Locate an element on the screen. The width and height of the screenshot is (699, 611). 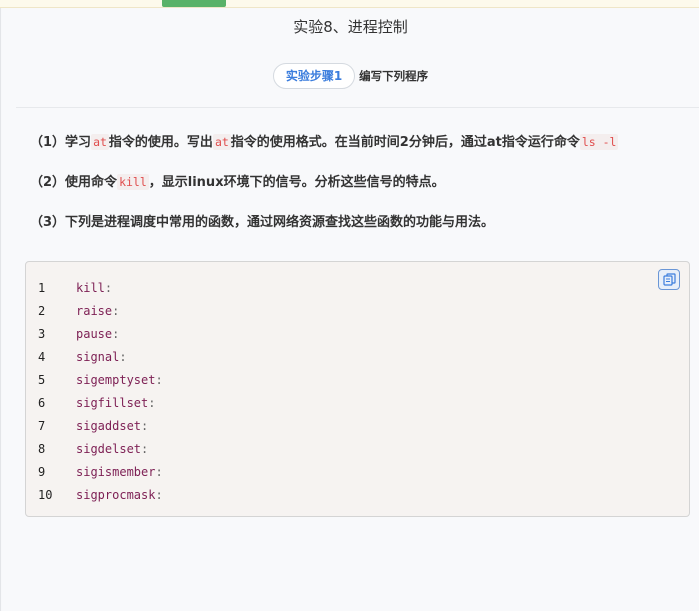
line-number: 1 is located at coordinates (42, 287).